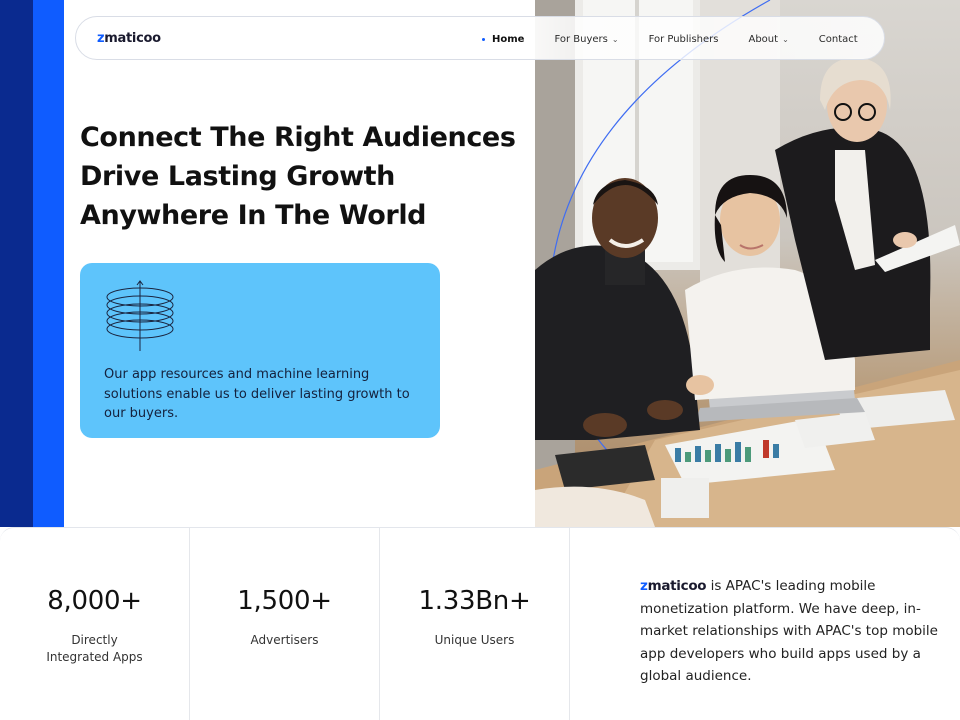 The image size is (960, 720). I want to click on headline-line-2: Drive Lasting Growth, so click(237, 176).